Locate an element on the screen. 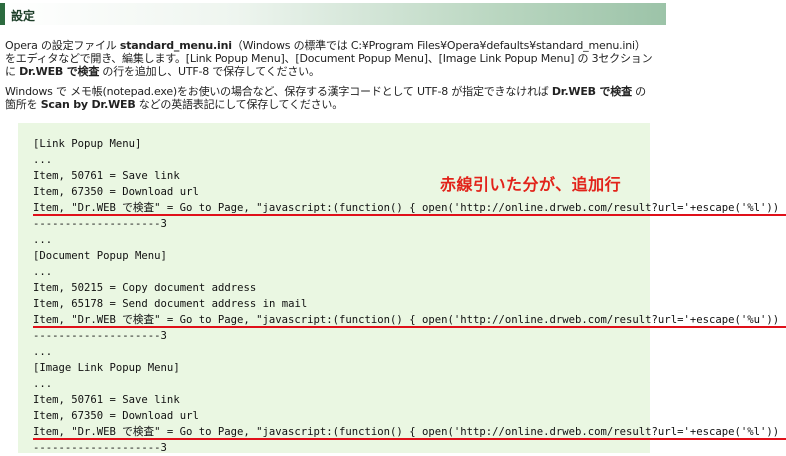 The image size is (786, 456). section-title: 設定 is located at coordinates (23, 16).